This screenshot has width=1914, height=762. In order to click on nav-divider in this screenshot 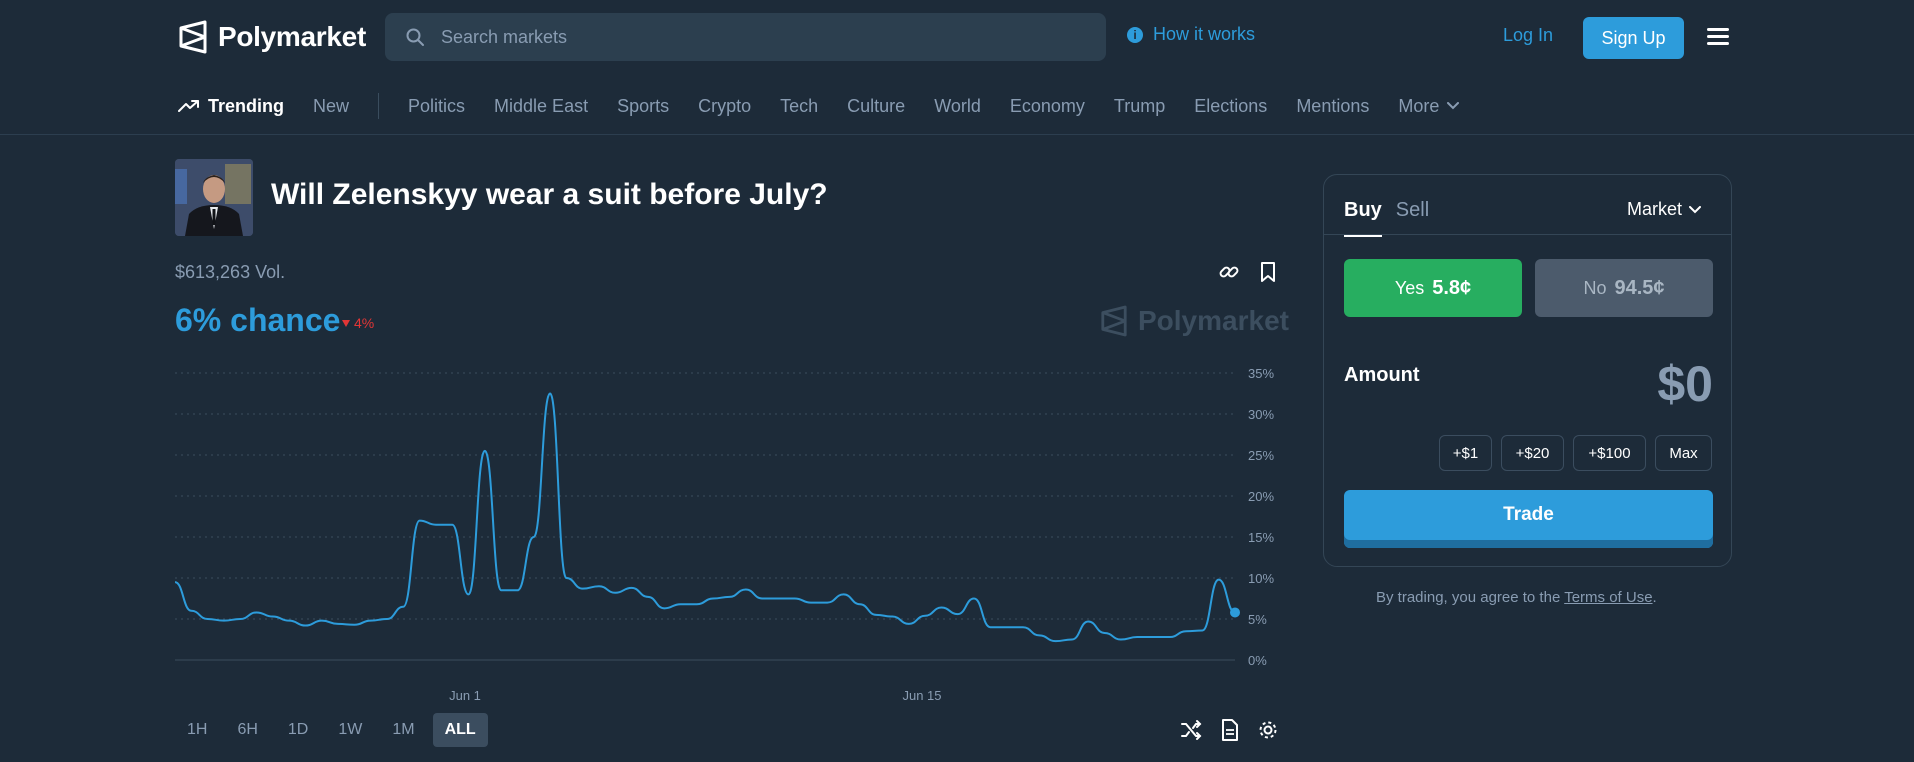, I will do `click(379, 106)`.